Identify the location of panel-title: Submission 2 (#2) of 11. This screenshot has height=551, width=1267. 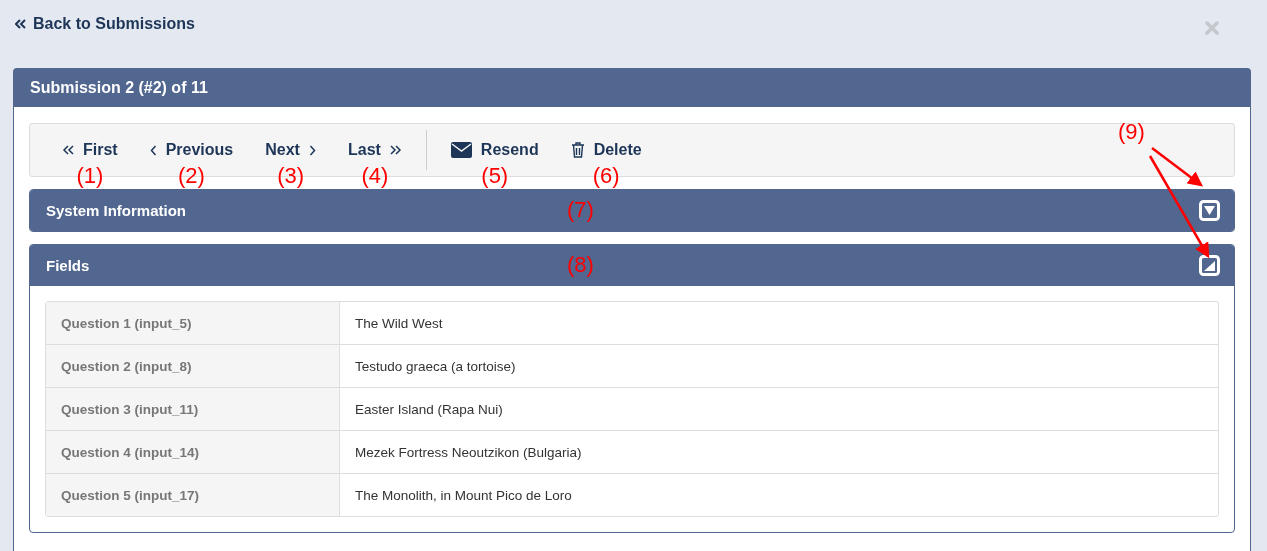
(119, 88).